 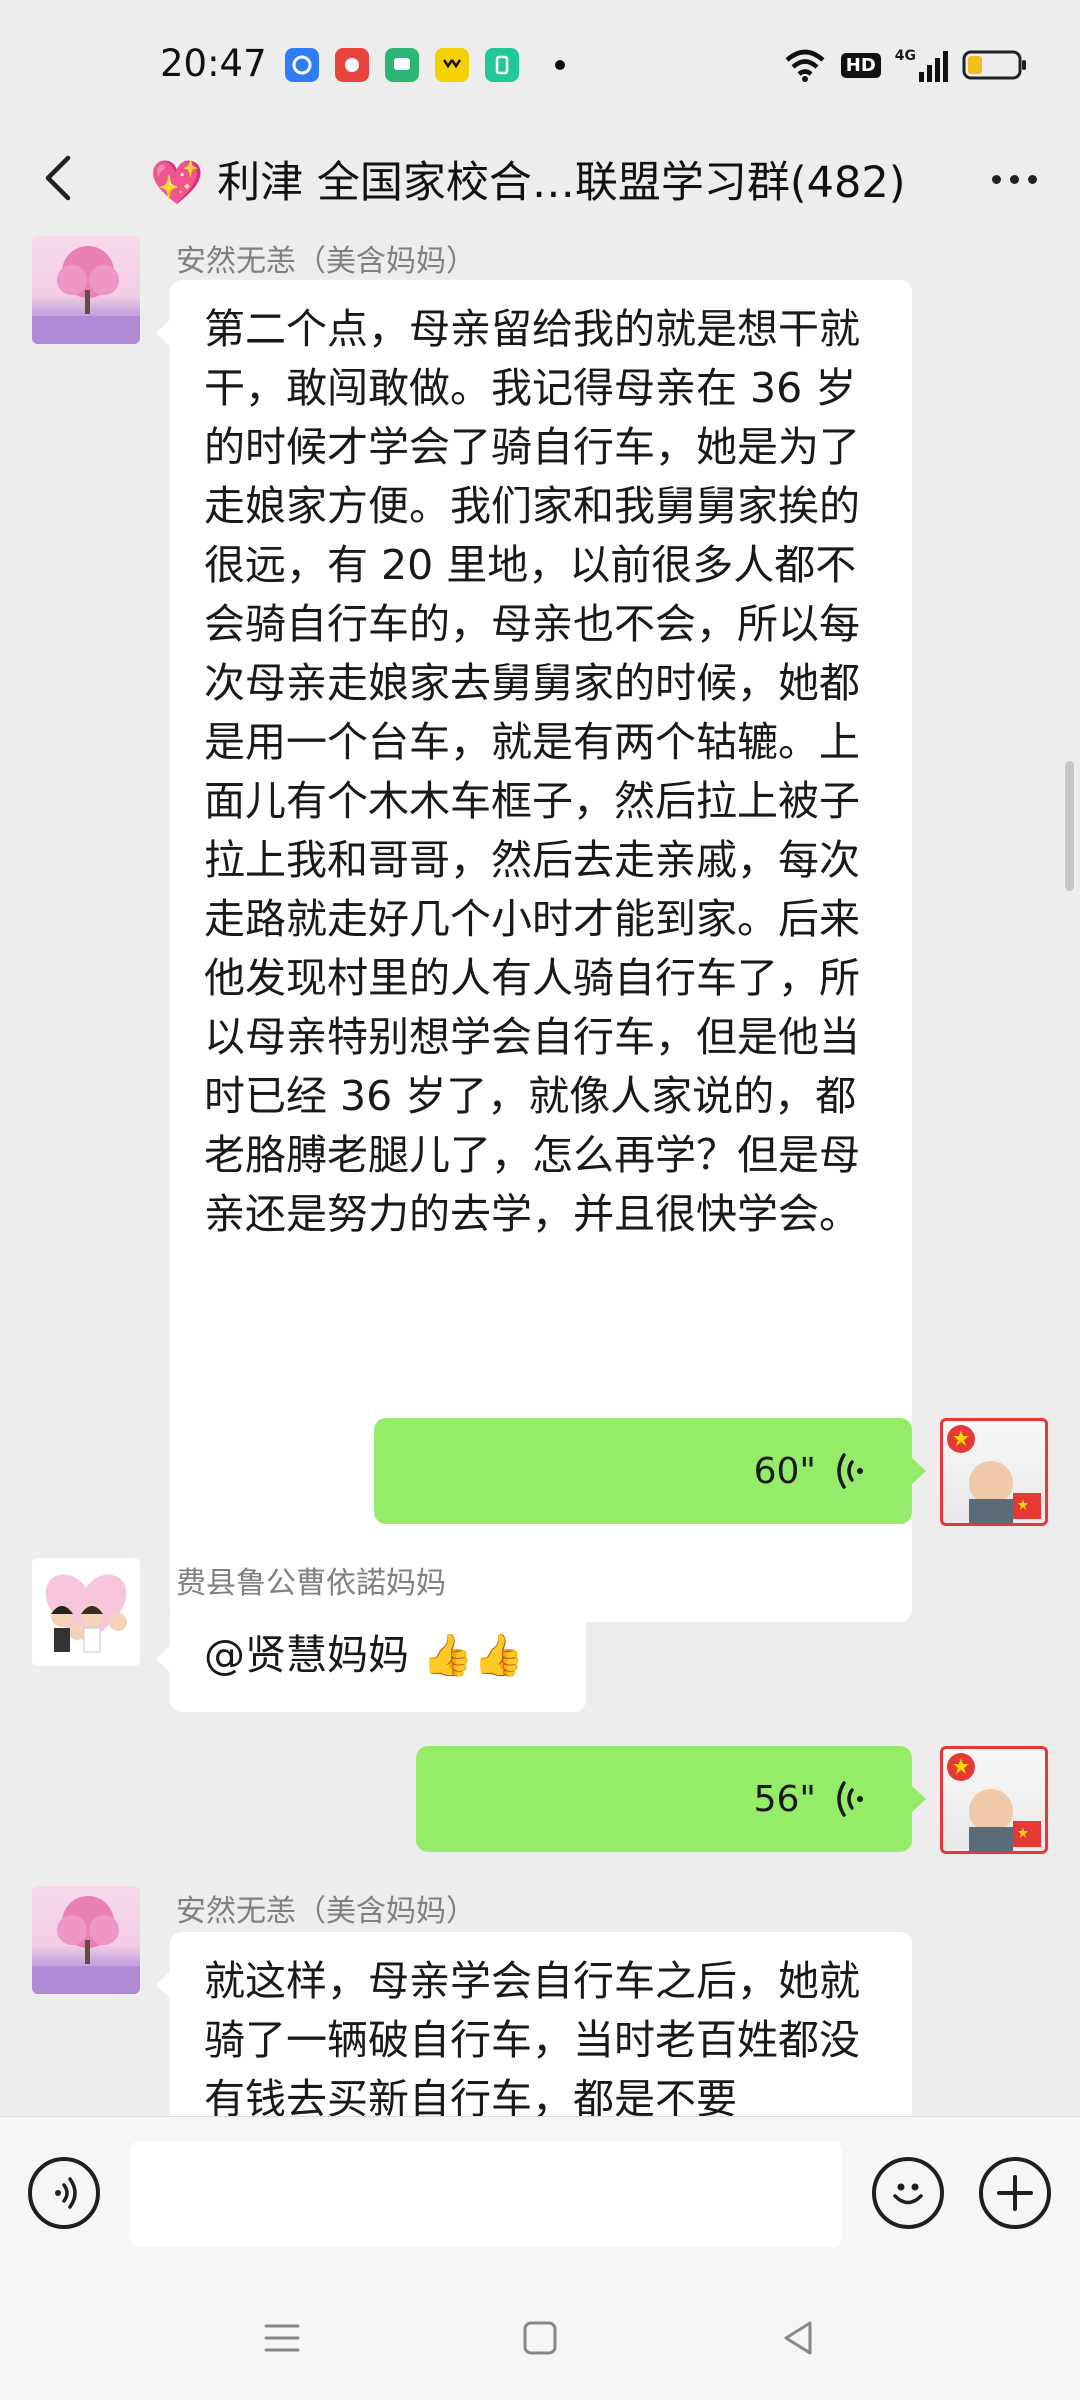 I want to click on home-square-icon, so click(x=540, y=2338).